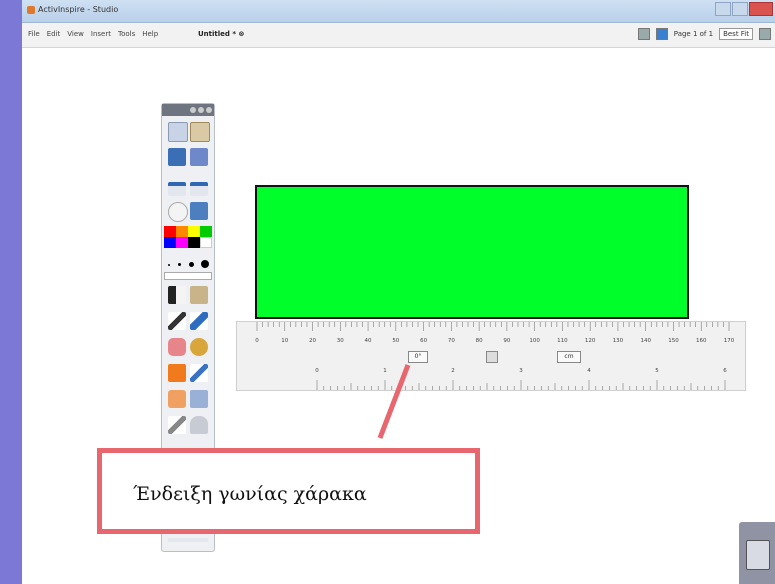 The image size is (775, 584). Describe the element at coordinates (34, 34) in the screenshot. I see `menu-file: File` at that location.